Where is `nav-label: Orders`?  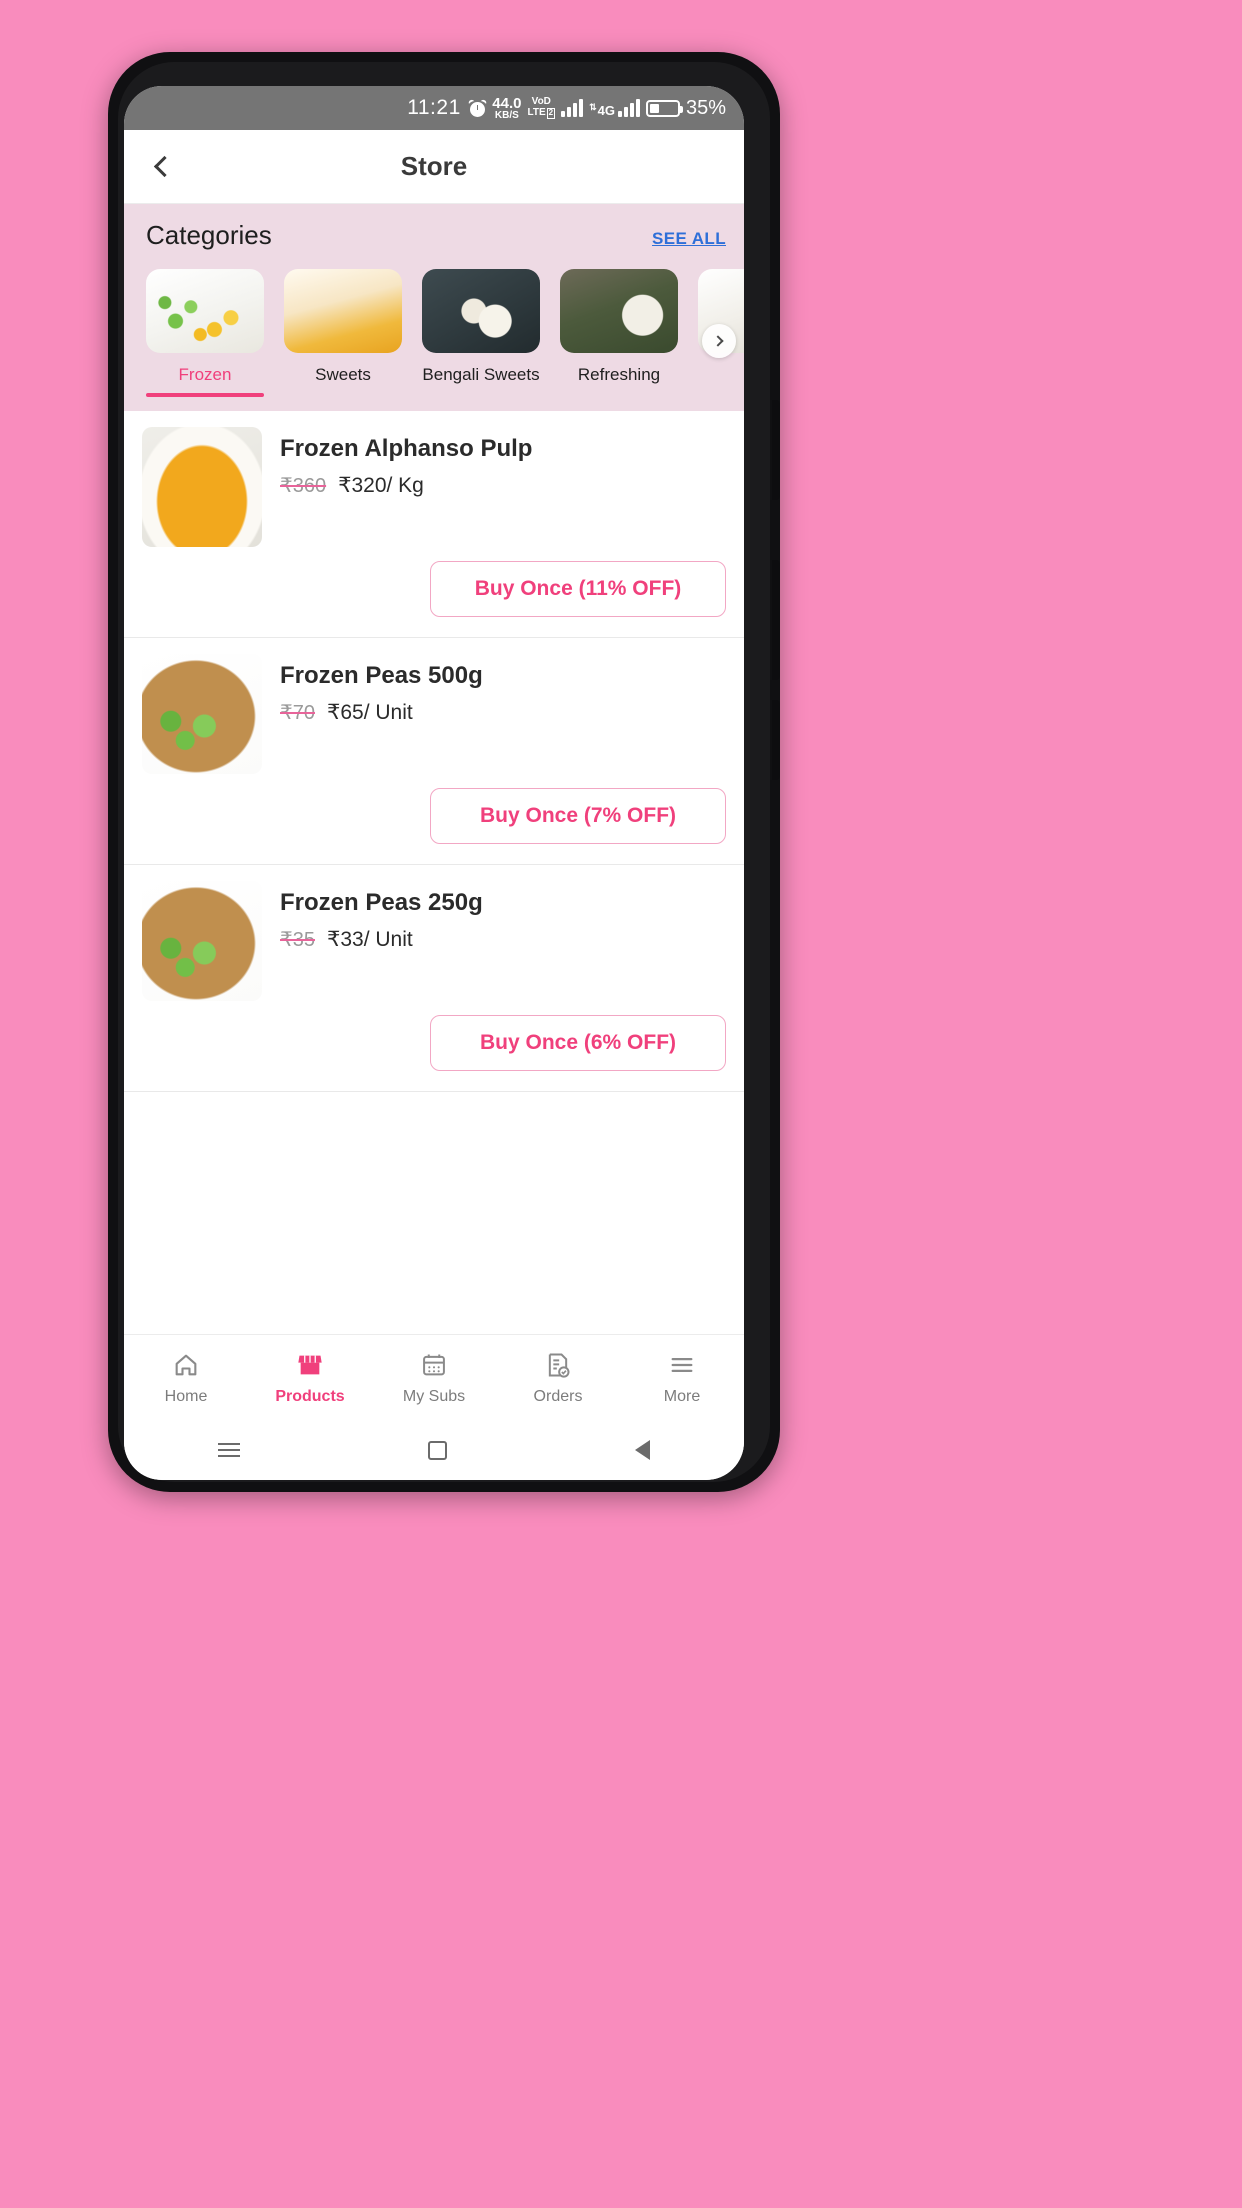 nav-label: Orders is located at coordinates (558, 1396).